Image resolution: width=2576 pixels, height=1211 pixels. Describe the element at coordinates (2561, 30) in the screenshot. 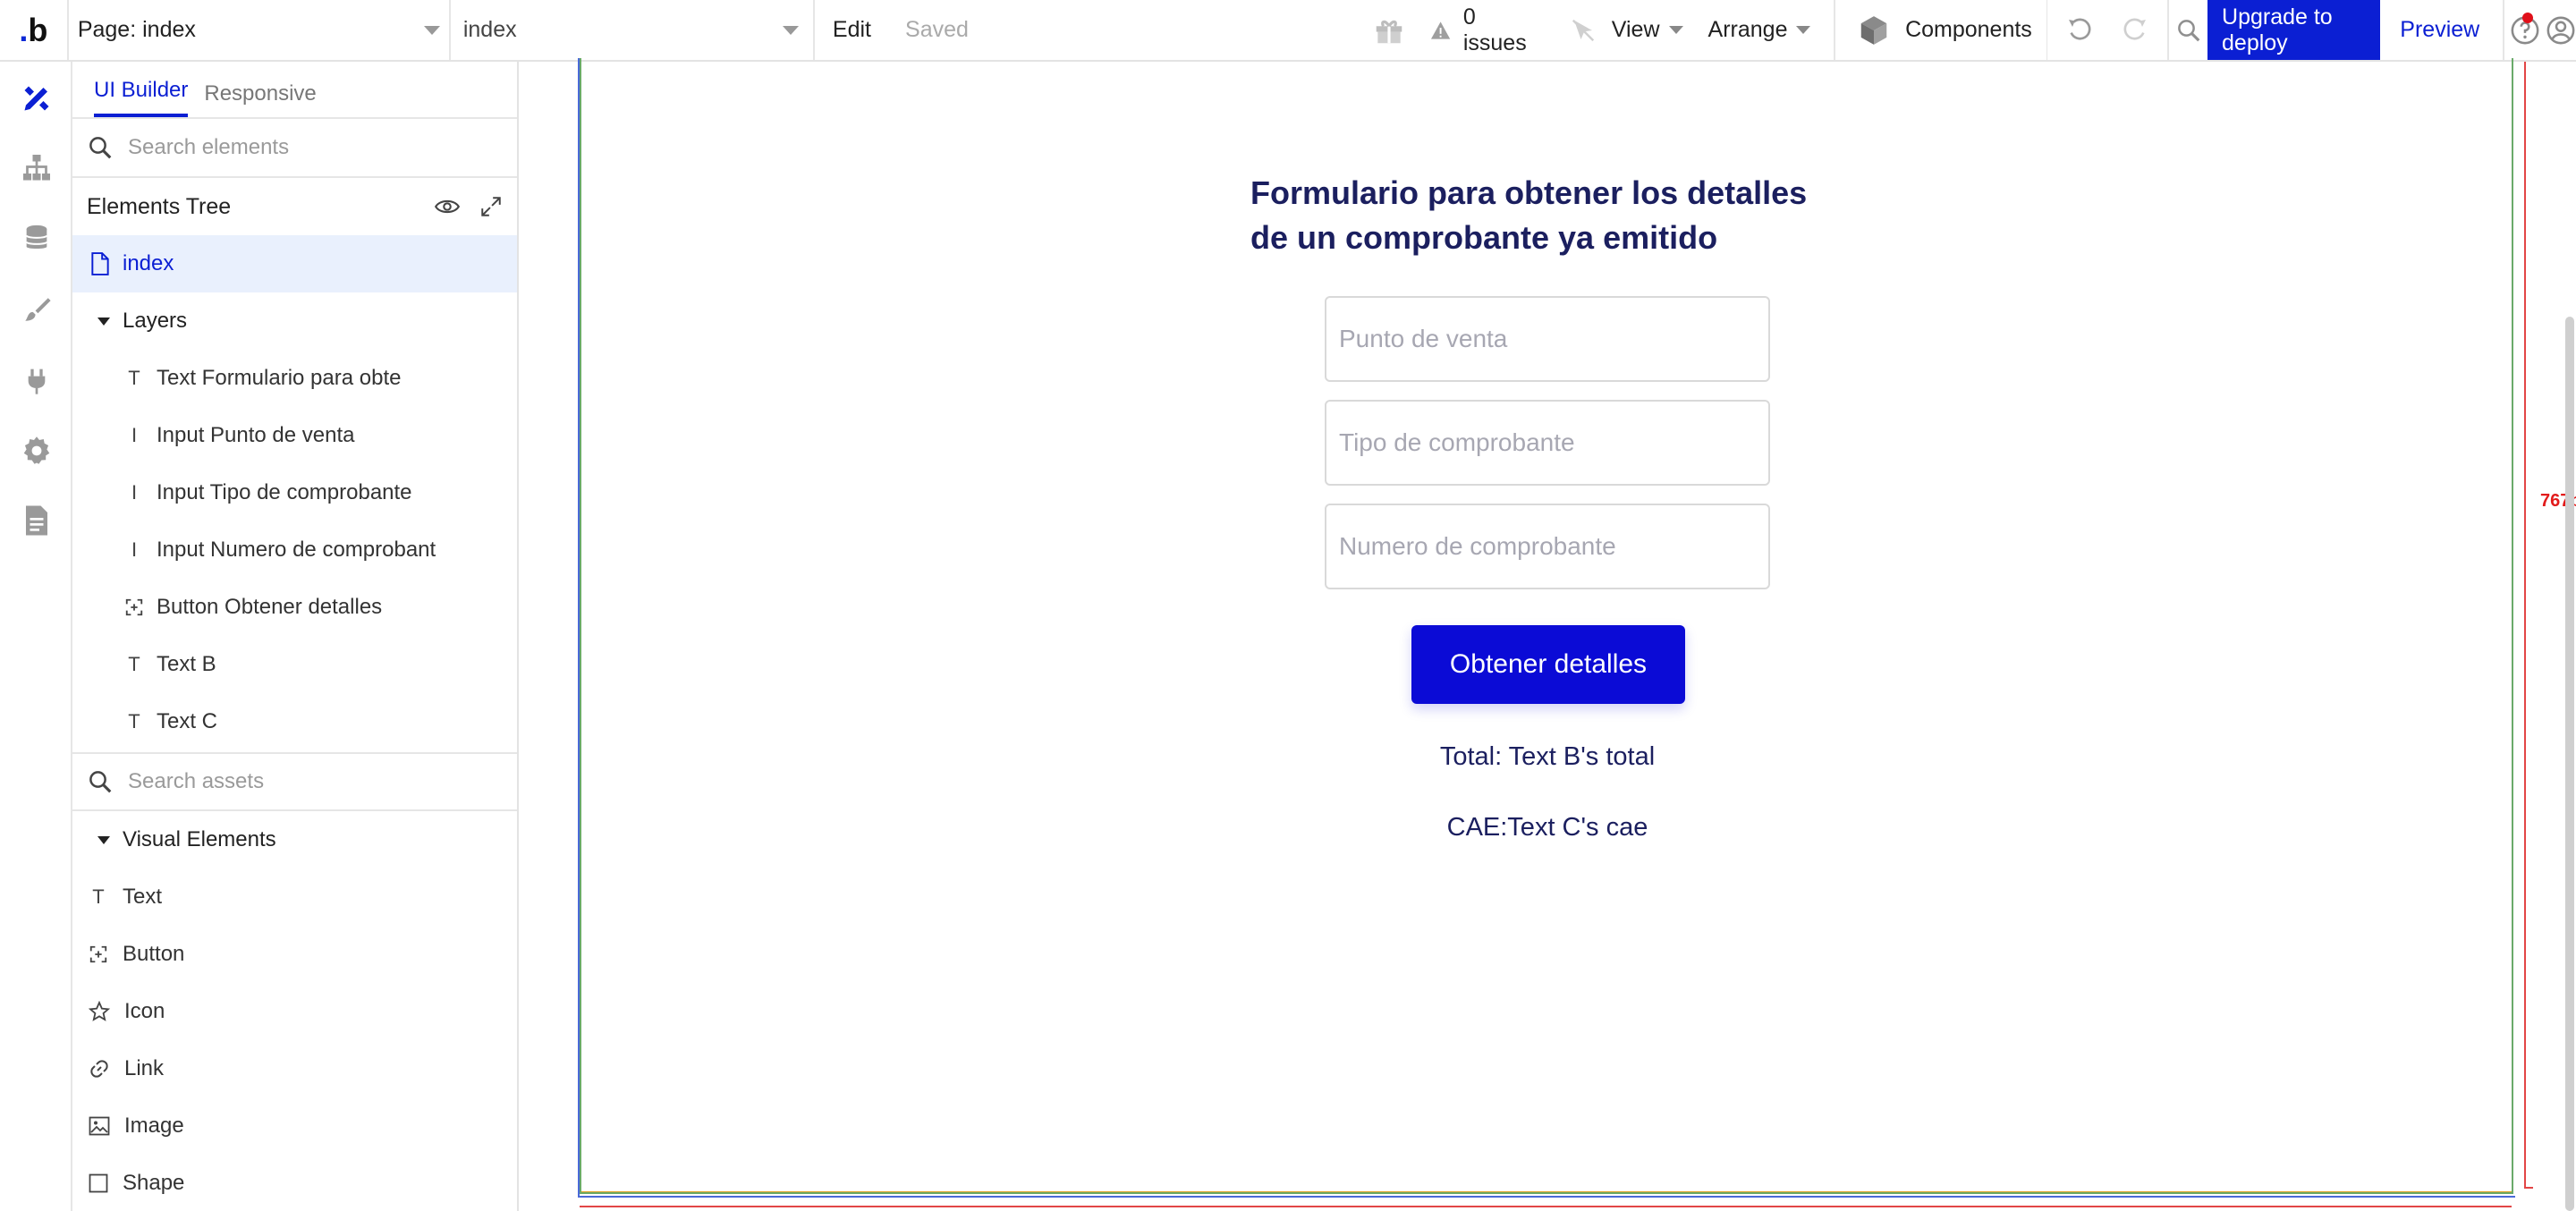

I see `account-menu` at that location.